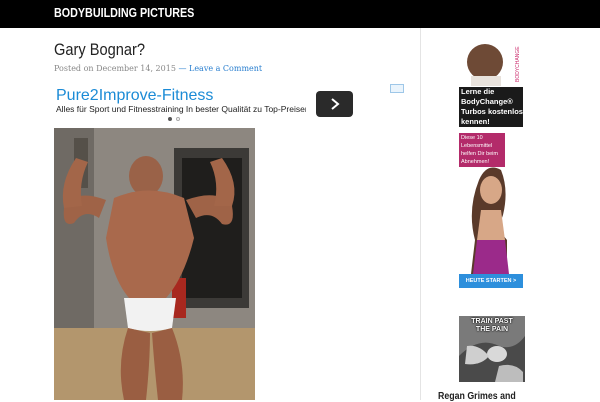 The height and width of the screenshot is (402, 600). Describe the element at coordinates (492, 321) in the screenshot. I see `meme-line-1: TRAIN PAST` at that location.